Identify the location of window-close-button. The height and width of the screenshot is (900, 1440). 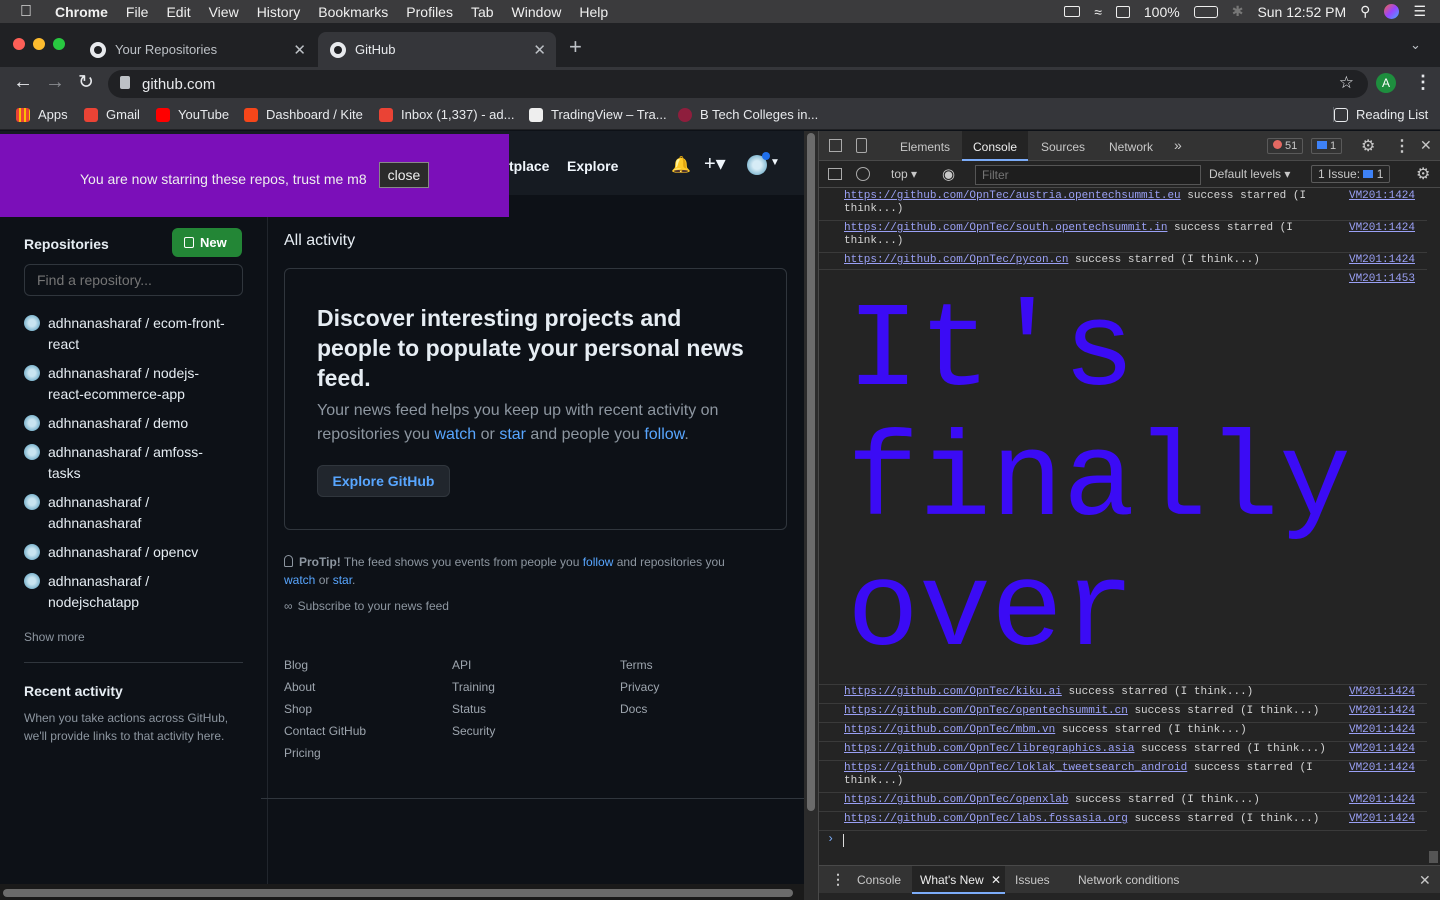
(19, 44).